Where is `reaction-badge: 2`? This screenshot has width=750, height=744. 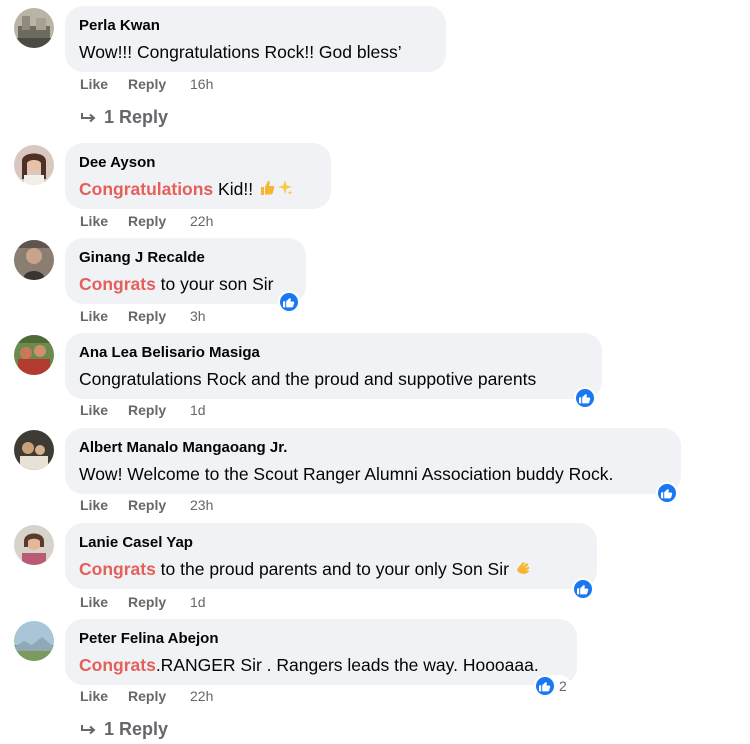
reaction-badge: 2 is located at coordinates (552, 686).